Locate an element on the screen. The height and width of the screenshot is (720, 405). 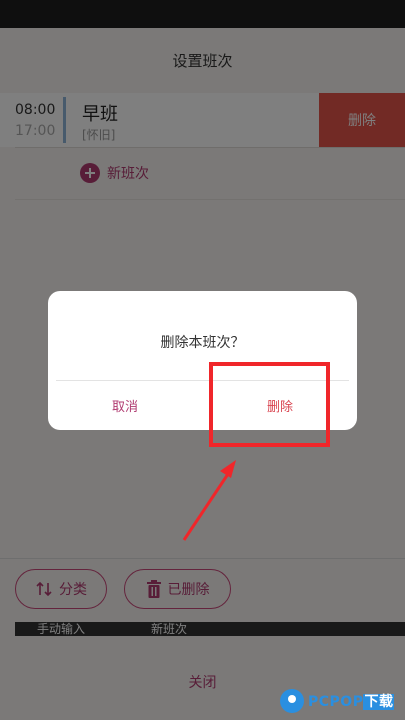
watermark-suffix: 下载 is located at coordinates (379, 702).